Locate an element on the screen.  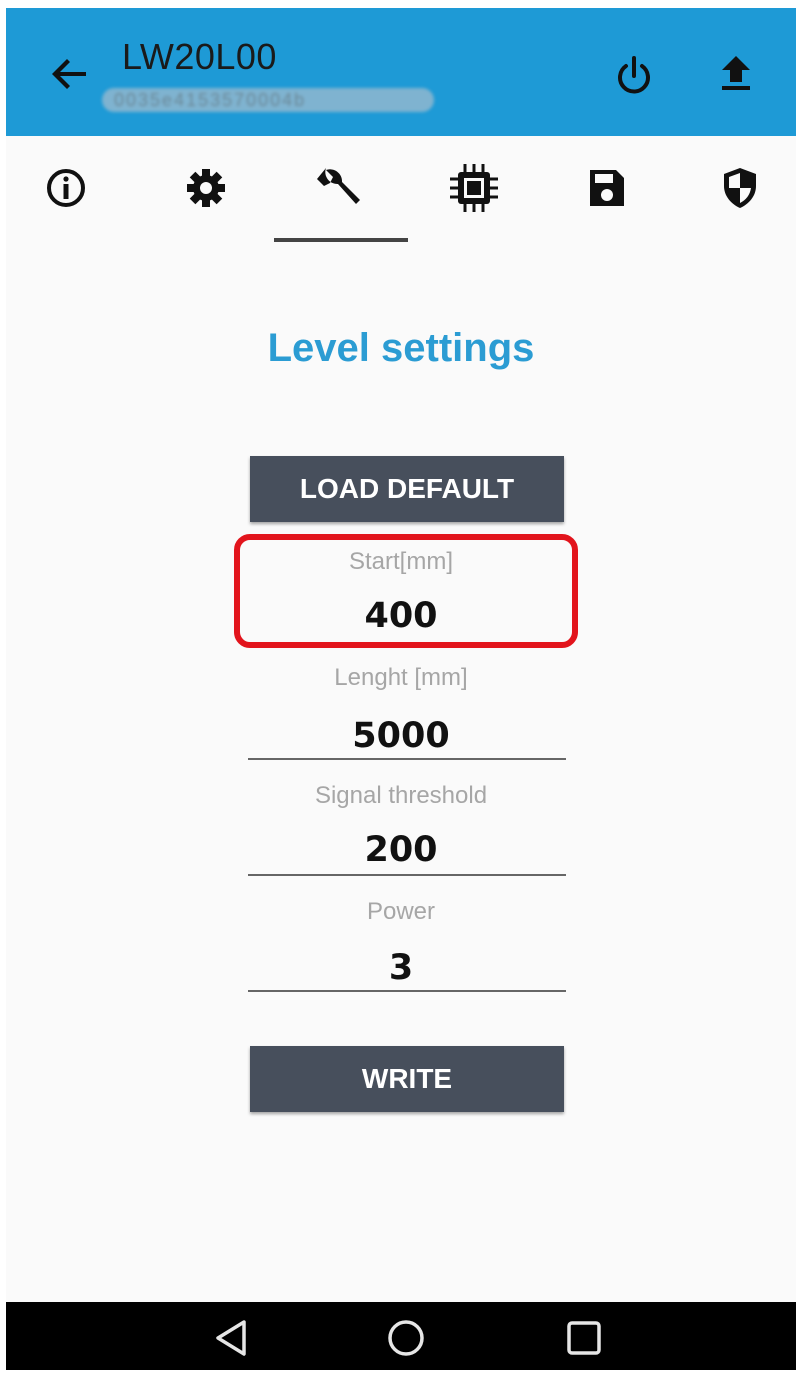
info-icon is located at coordinates (66, 188).